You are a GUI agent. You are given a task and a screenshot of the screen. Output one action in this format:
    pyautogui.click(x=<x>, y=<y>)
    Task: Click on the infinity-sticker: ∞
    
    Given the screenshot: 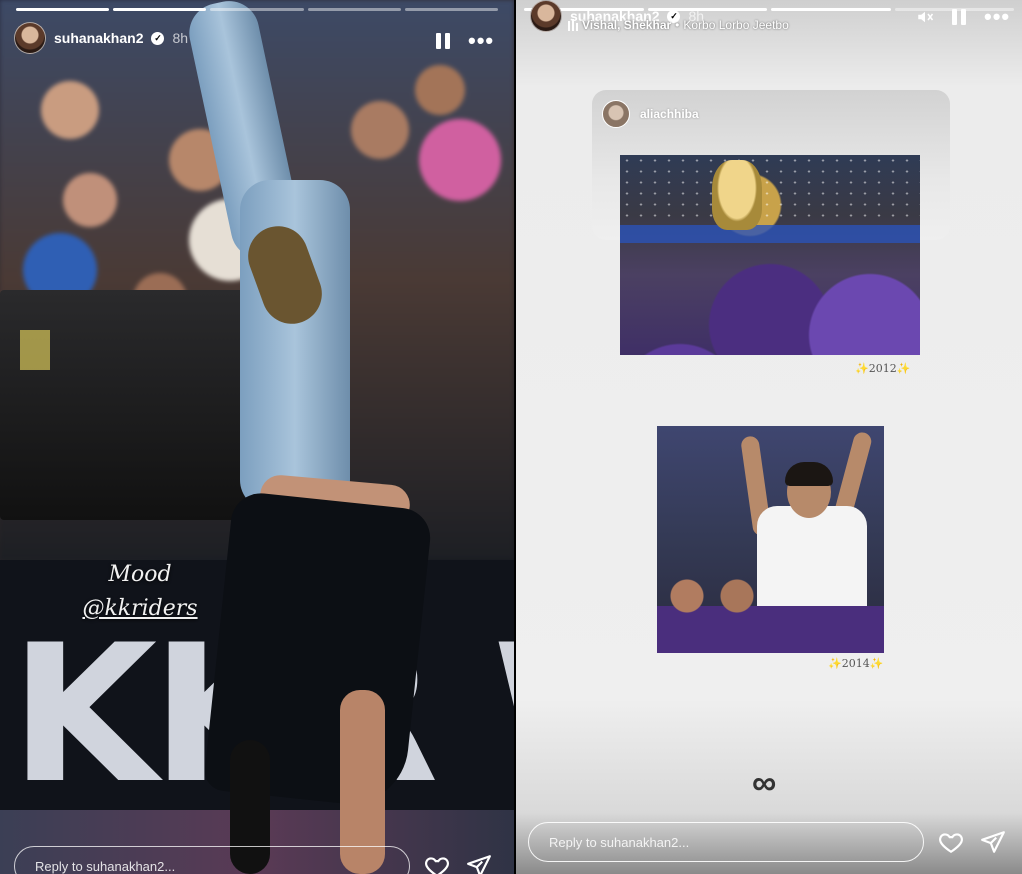 What is the action you would take?
    pyautogui.click(x=764, y=783)
    